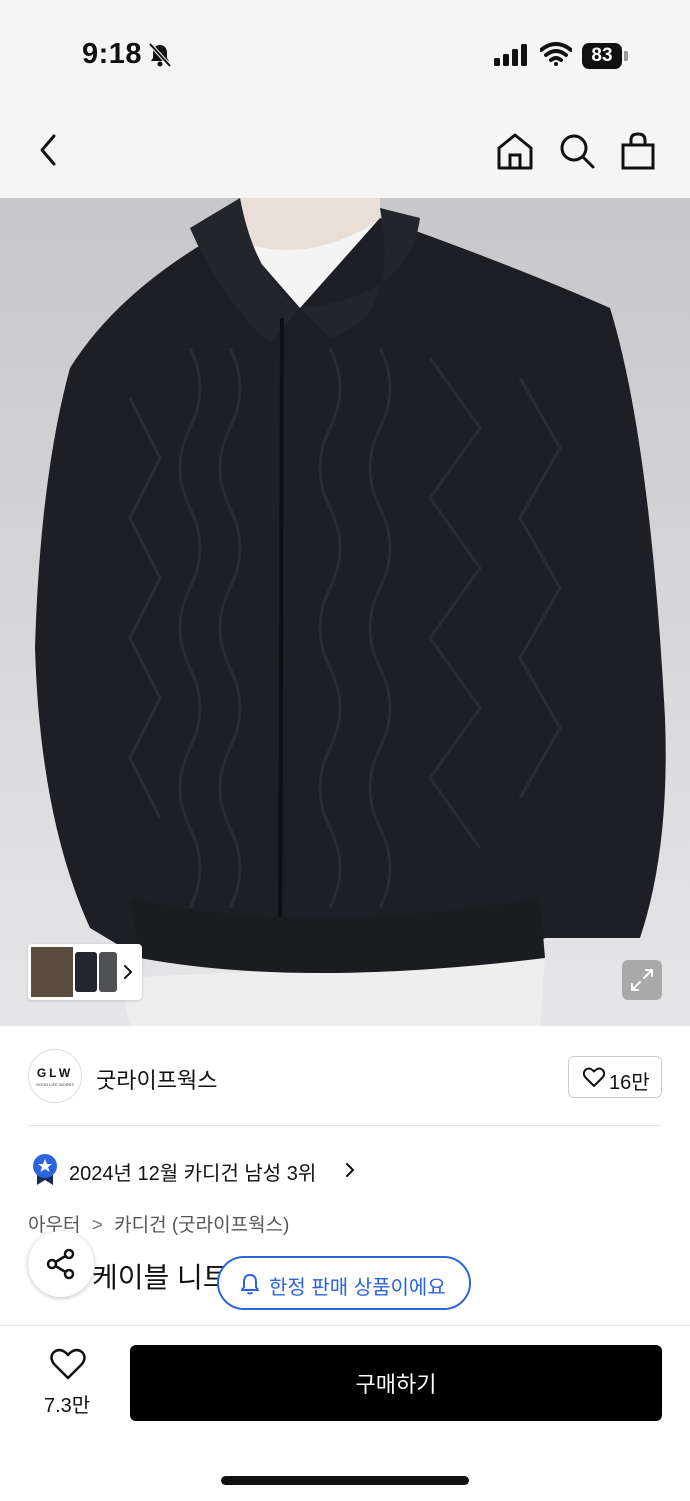 This screenshot has height=1501, width=690. What do you see at coordinates (45, 1169) in the screenshot?
I see `ranking-badge-icon` at bounding box center [45, 1169].